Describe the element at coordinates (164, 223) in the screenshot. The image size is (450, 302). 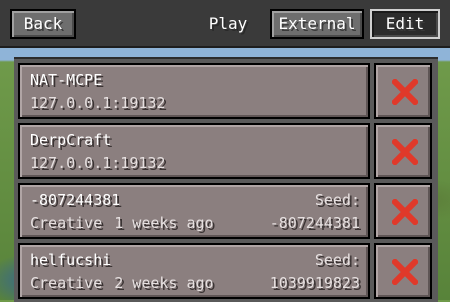
I see `last-played: 1 weeks ago` at that location.